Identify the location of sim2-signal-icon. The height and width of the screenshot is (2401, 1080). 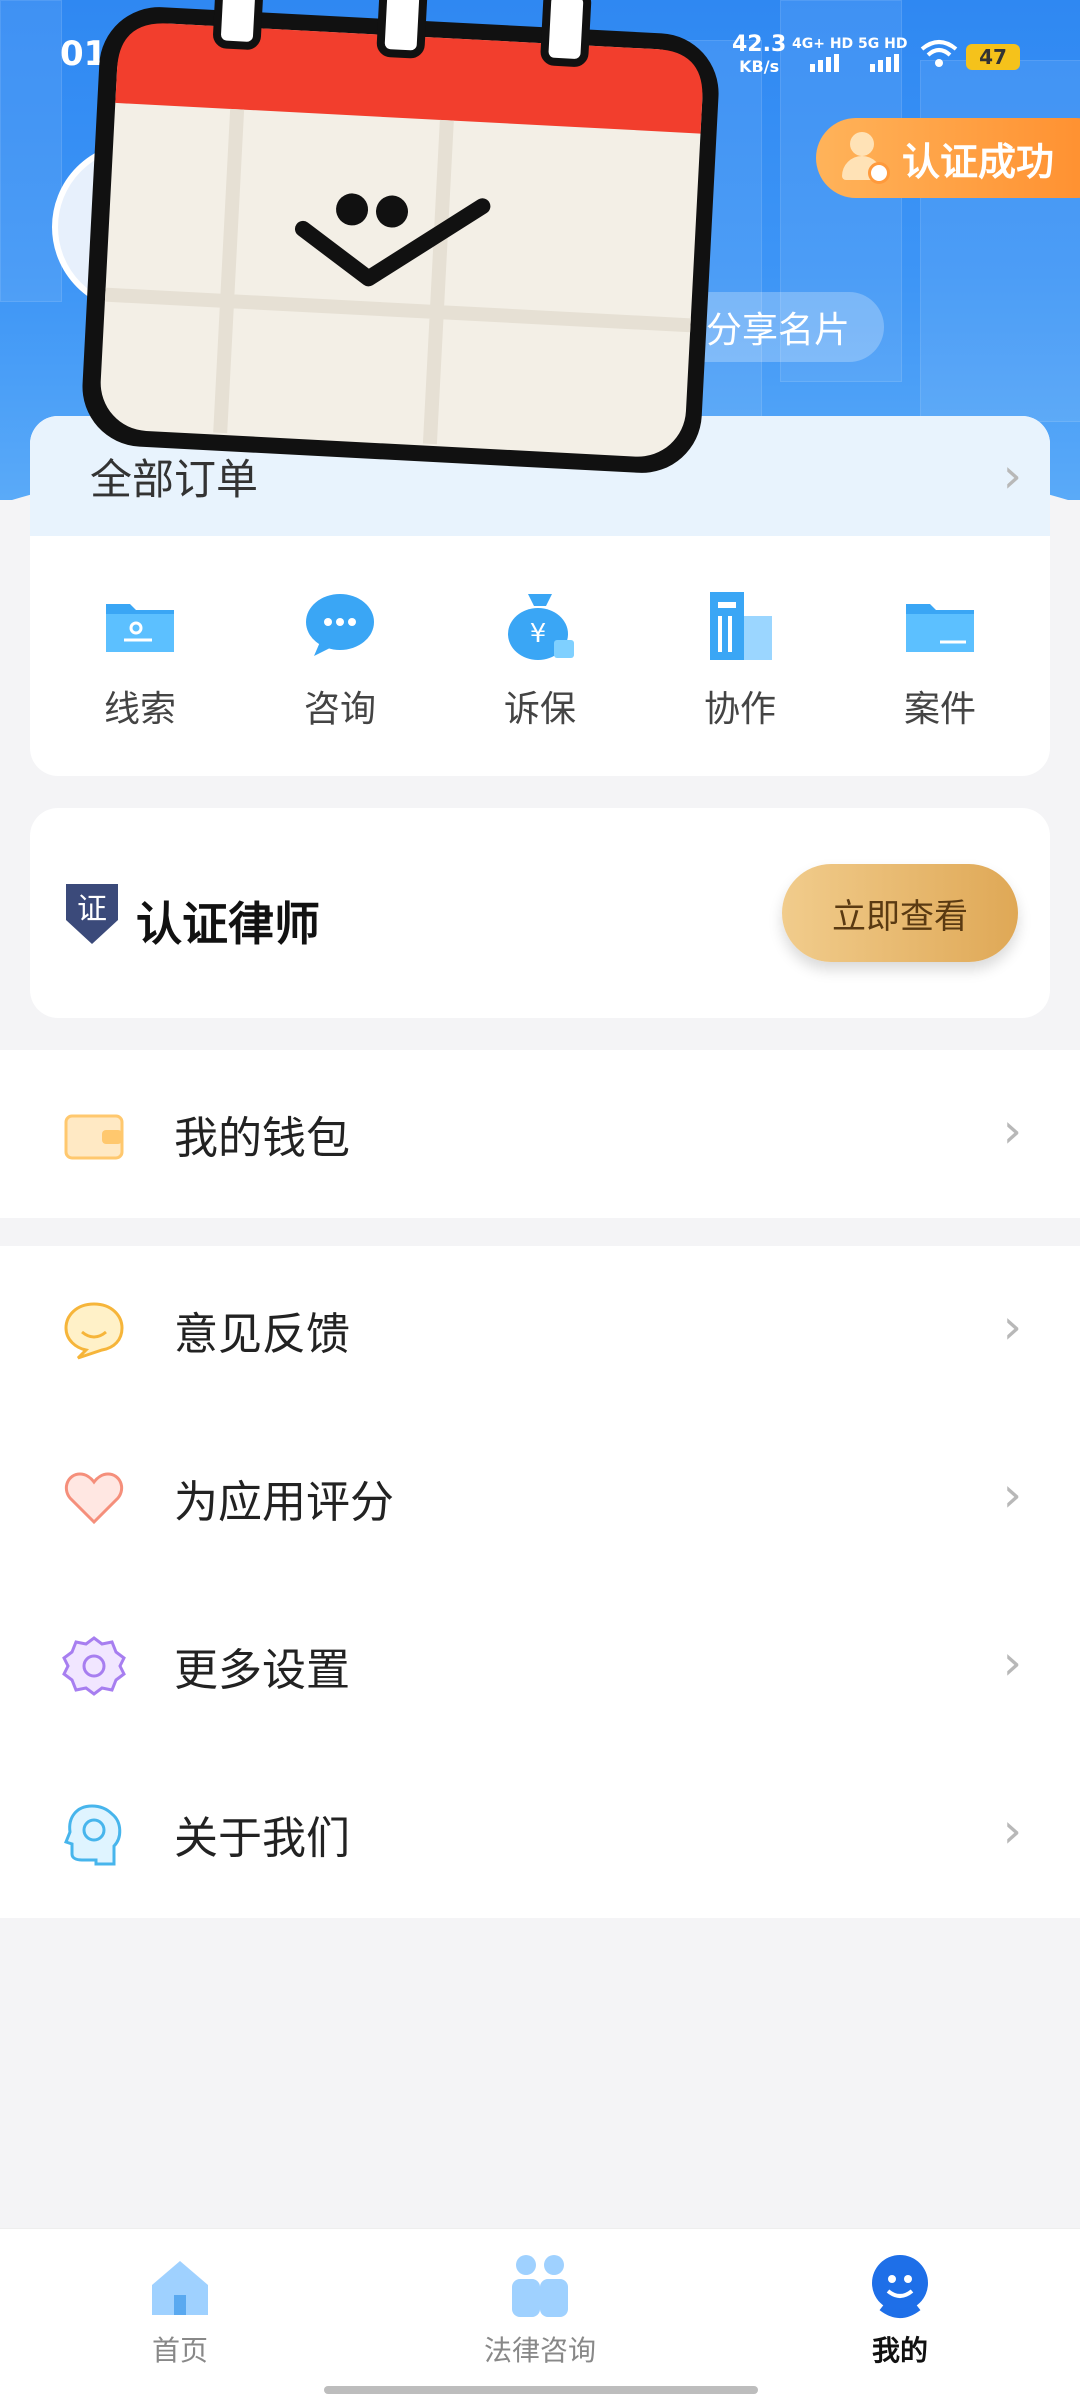
(884, 63).